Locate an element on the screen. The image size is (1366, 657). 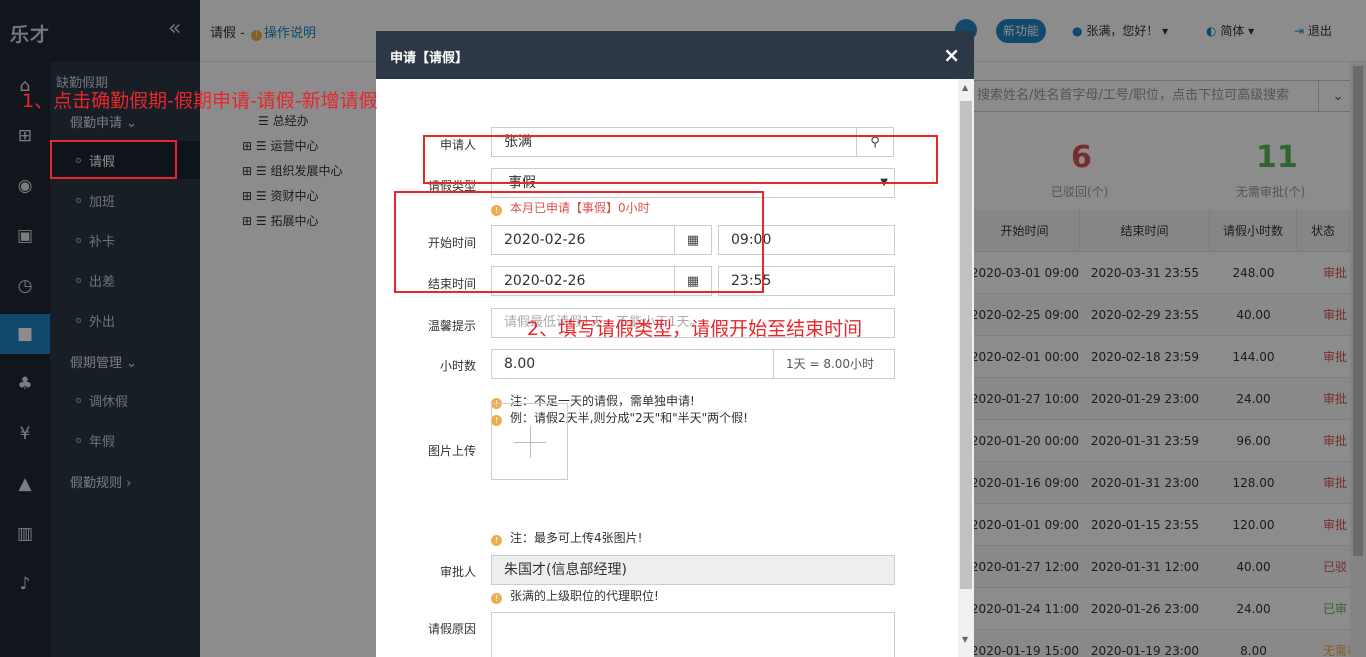
reason-textarea is located at coordinates (693, 634).